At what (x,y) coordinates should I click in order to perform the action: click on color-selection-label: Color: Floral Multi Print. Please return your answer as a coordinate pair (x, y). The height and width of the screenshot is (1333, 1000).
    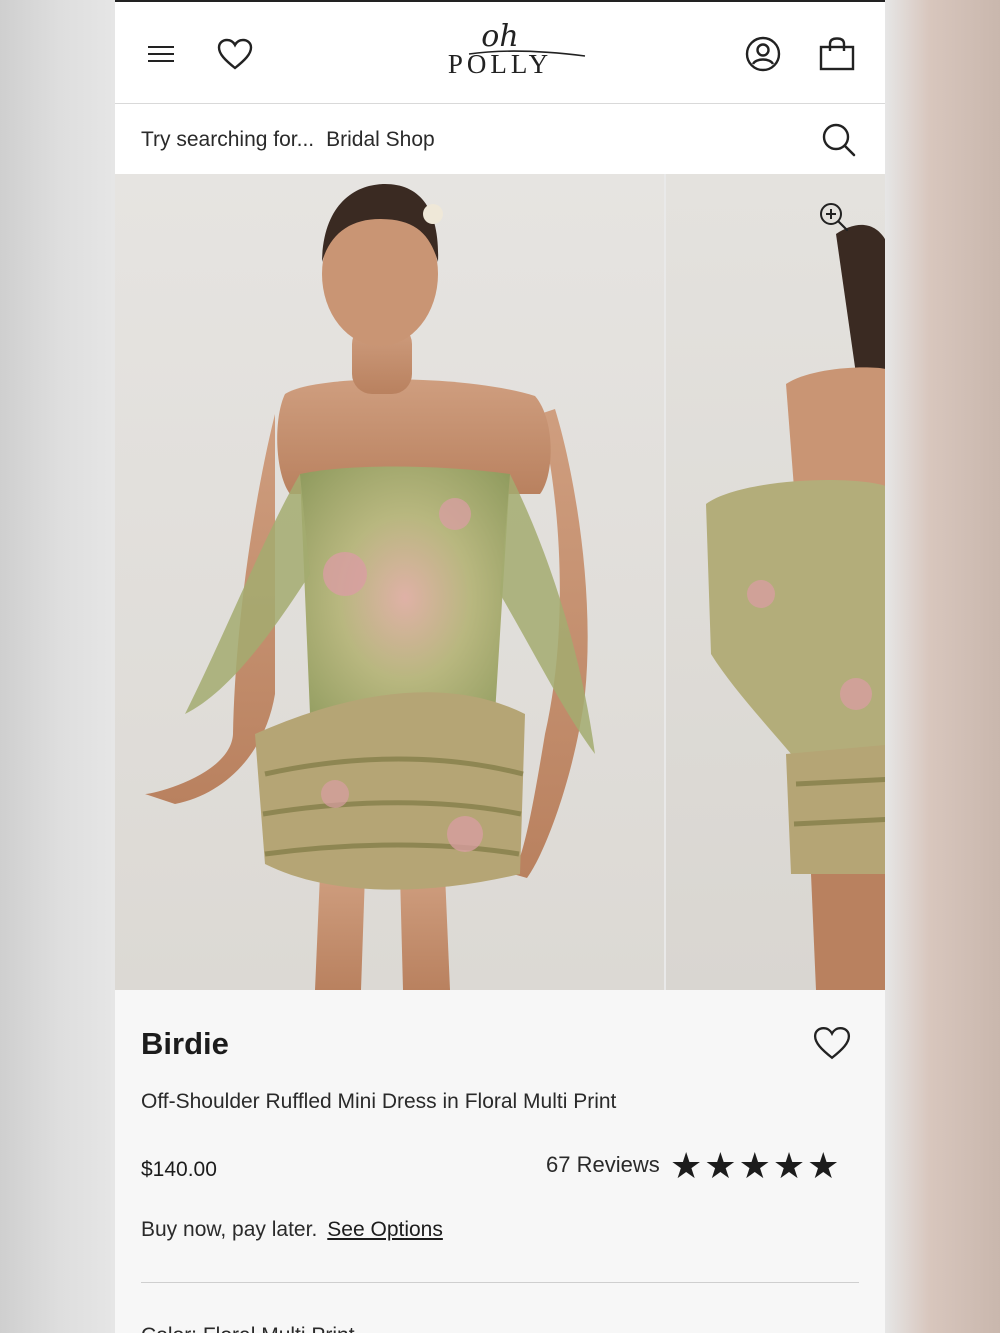
    Looking at the image, I should click on (248, 1328).